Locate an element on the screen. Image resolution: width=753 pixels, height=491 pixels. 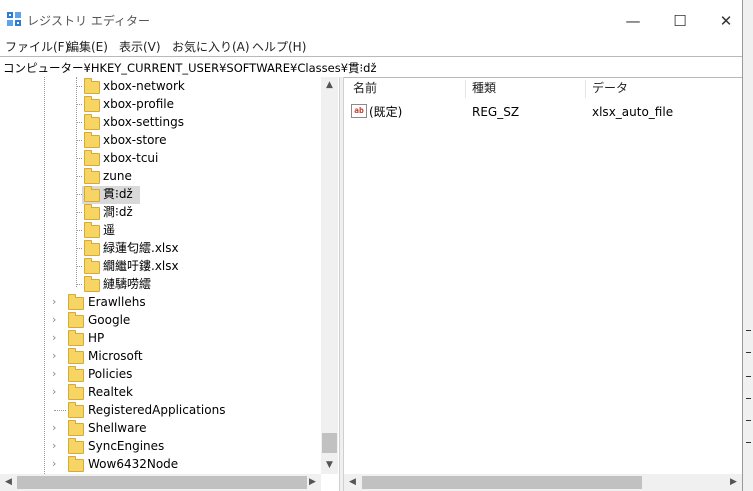
value-data: xlsx_auto_file is located at coordinates (632, 112).